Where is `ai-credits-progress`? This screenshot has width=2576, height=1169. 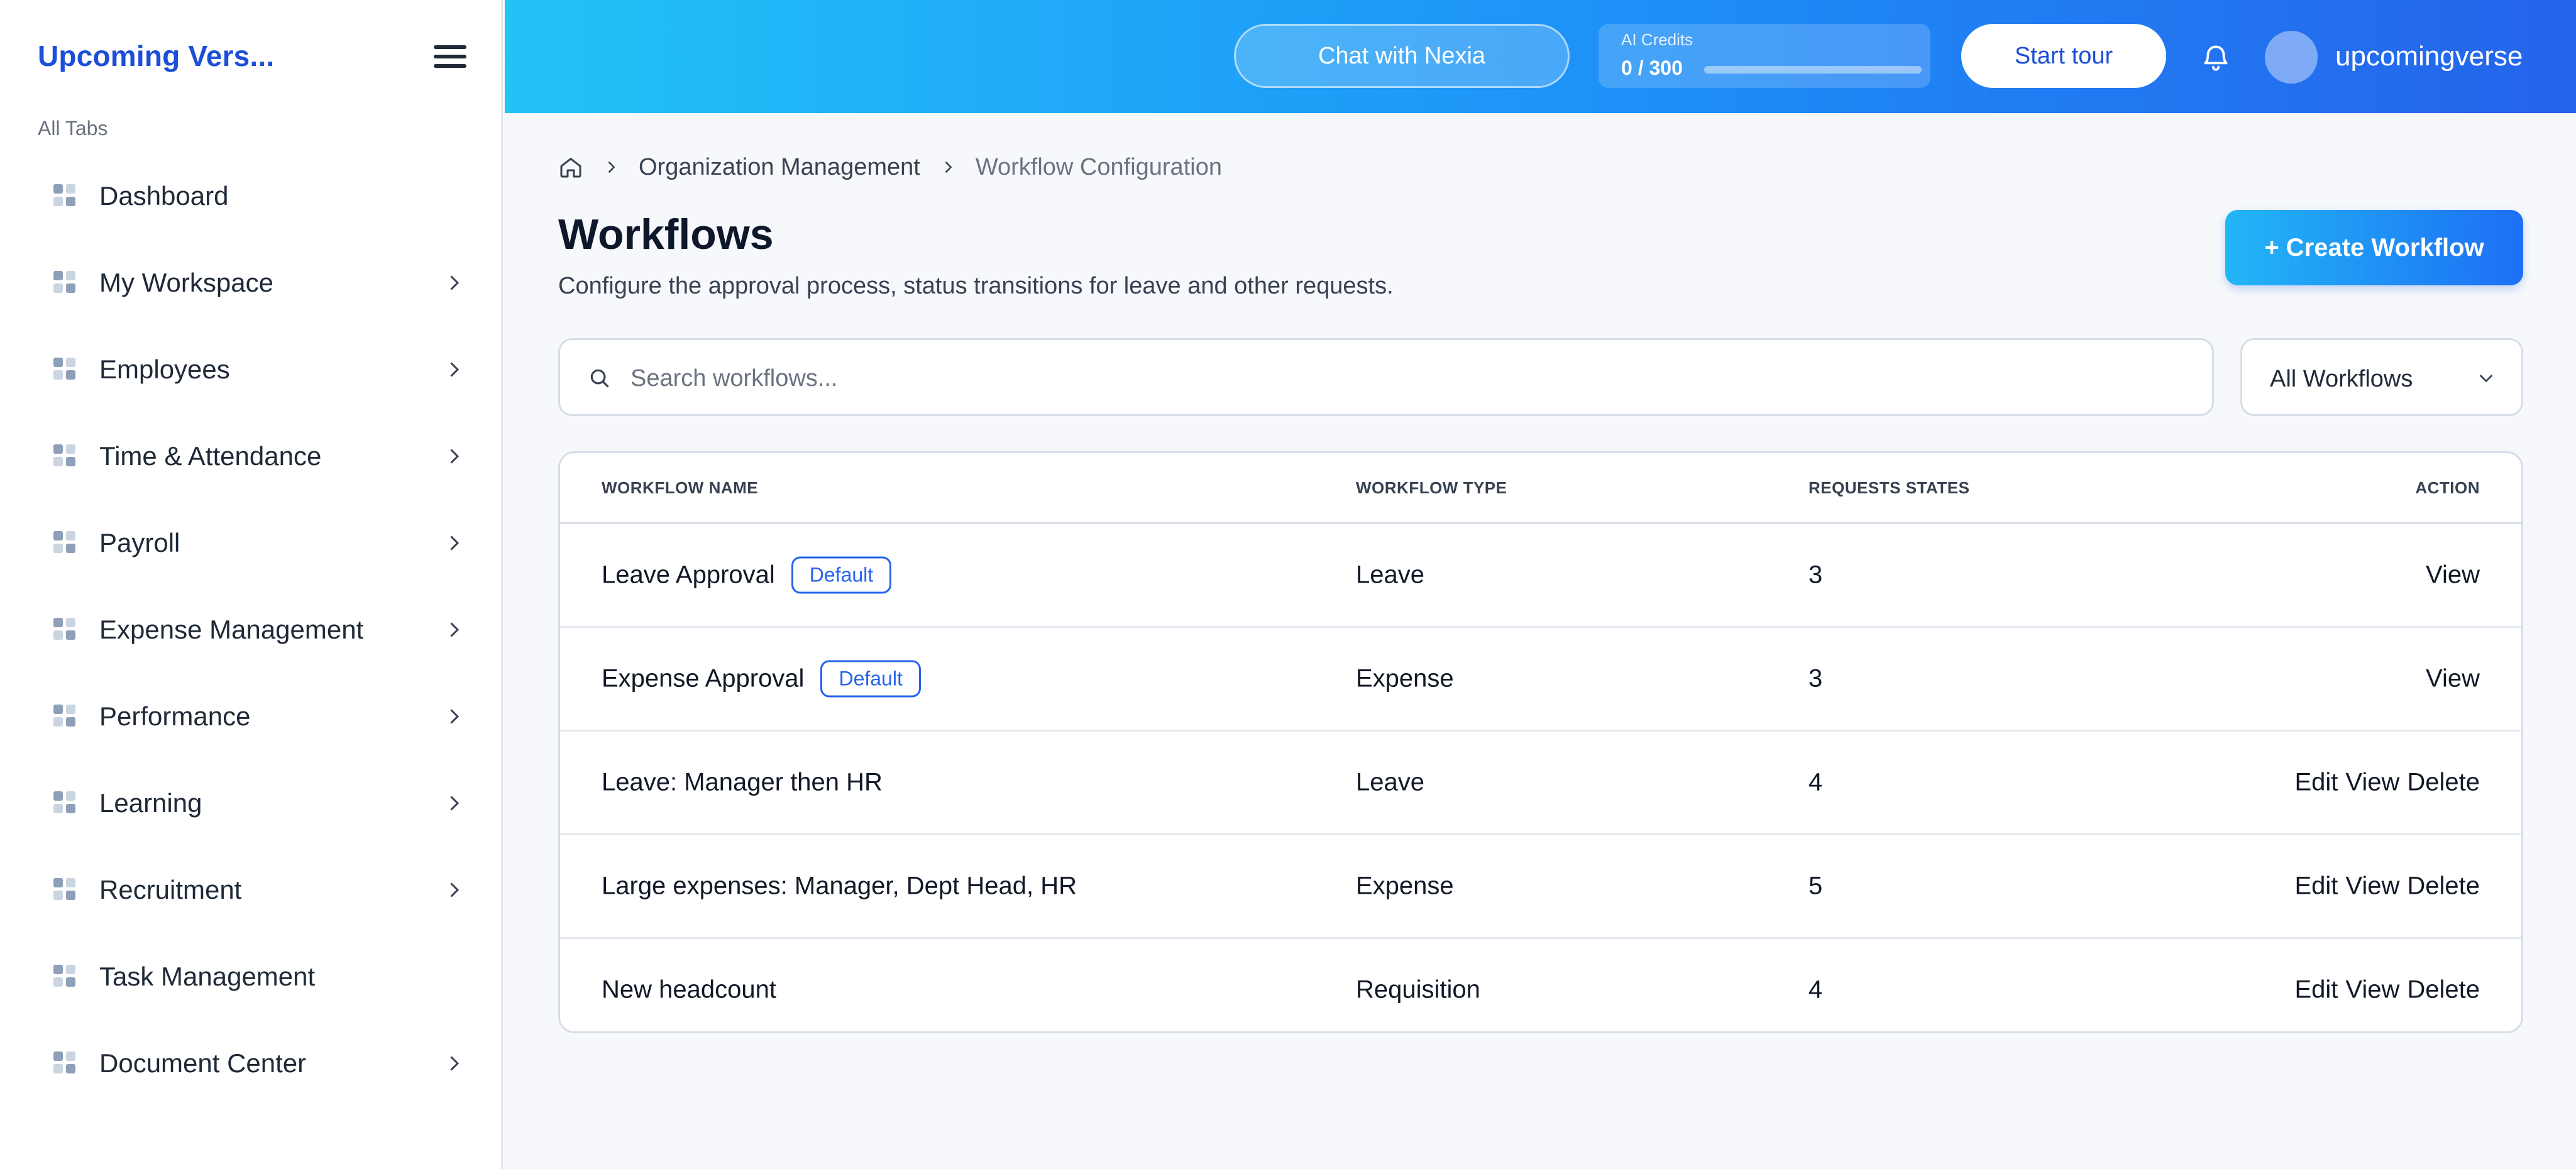
ai-credits-progress is located at coordinates (1813, 70).